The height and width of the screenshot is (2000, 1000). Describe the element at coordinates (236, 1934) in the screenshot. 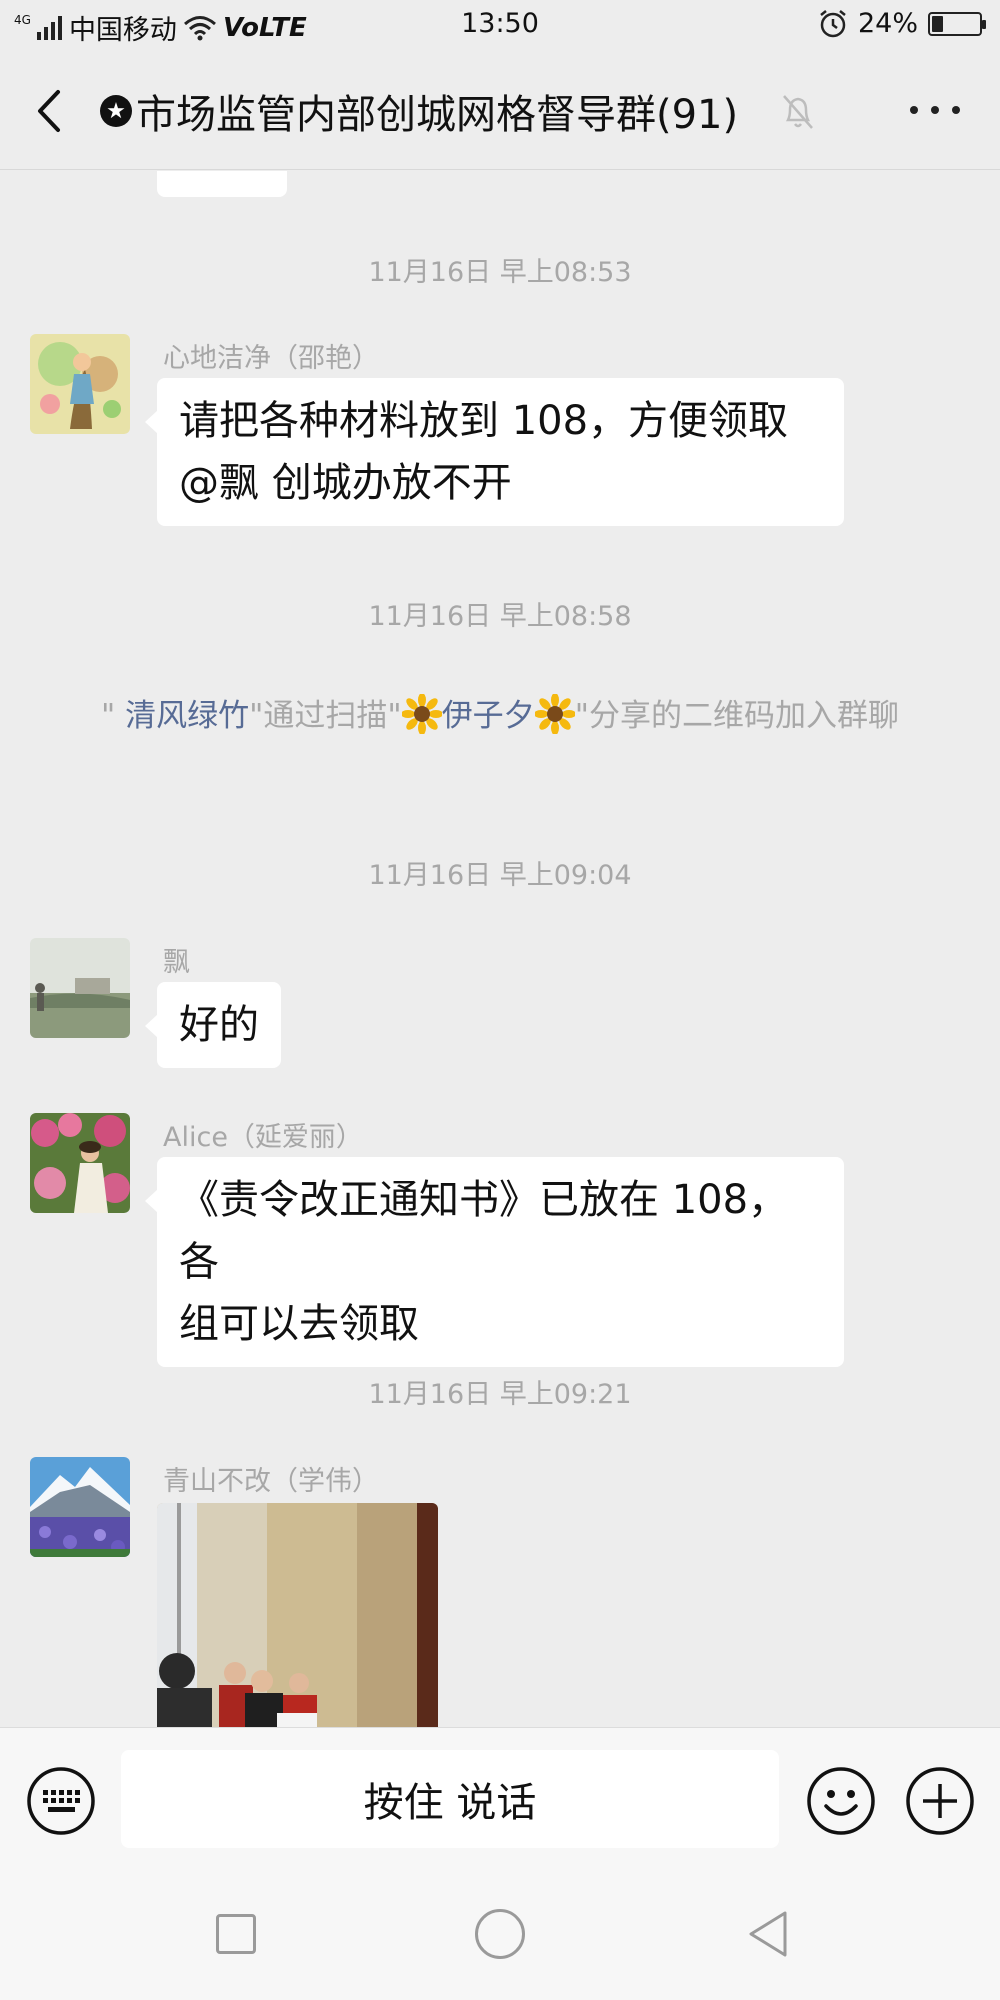

I see `recent-apps-icon` at that location.